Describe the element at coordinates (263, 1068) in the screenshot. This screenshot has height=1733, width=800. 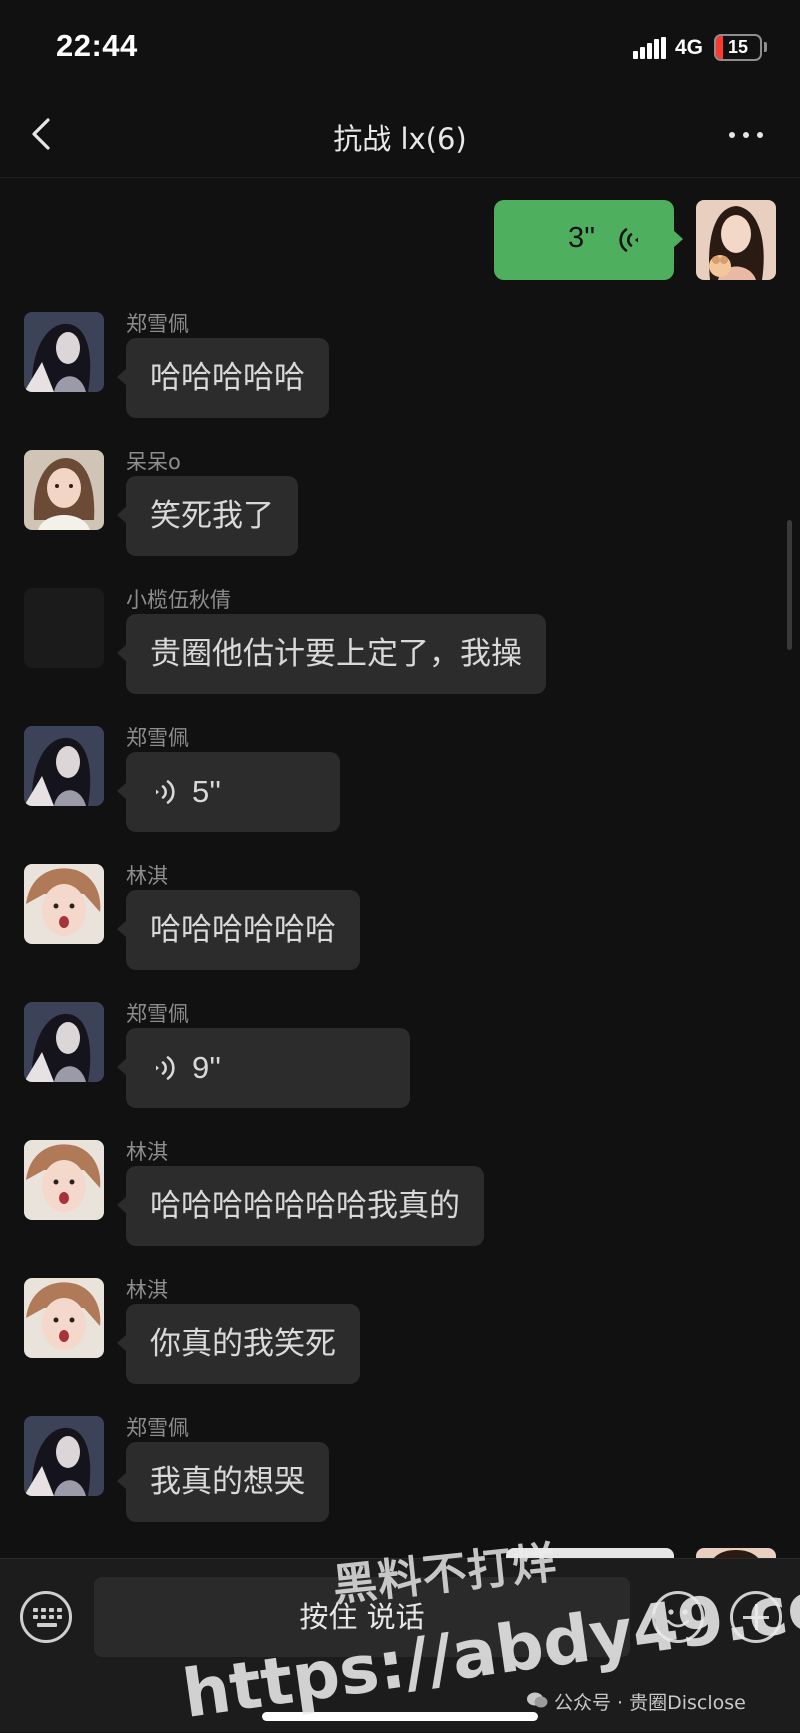
I see `voice-message: 9''` at that location.